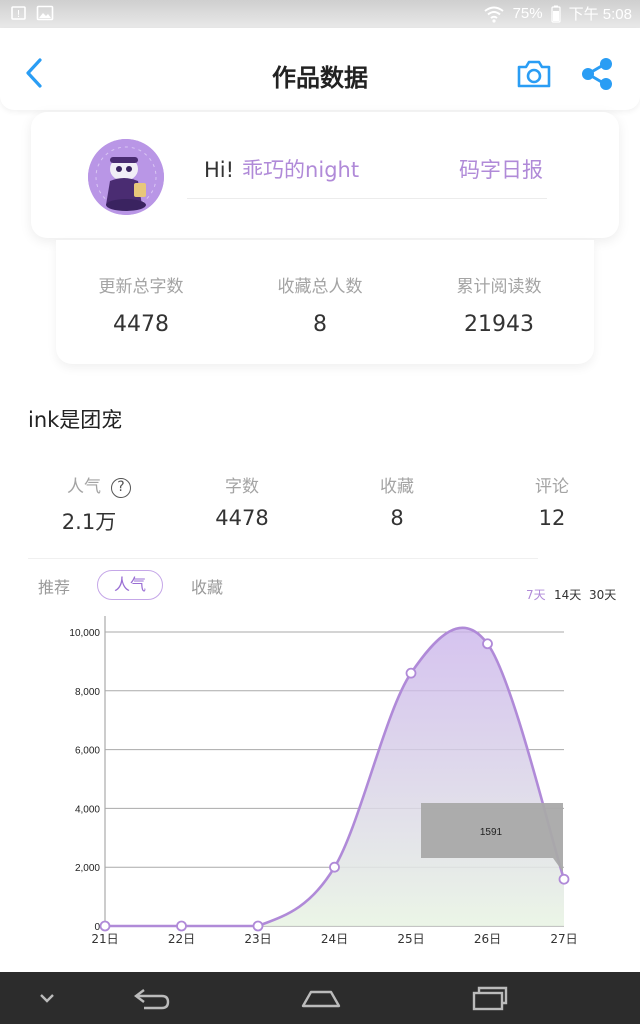 The height and width of the screenshot is (1024, 640). I want to click on stat-label: 累计阅读数, so click(499, 287).